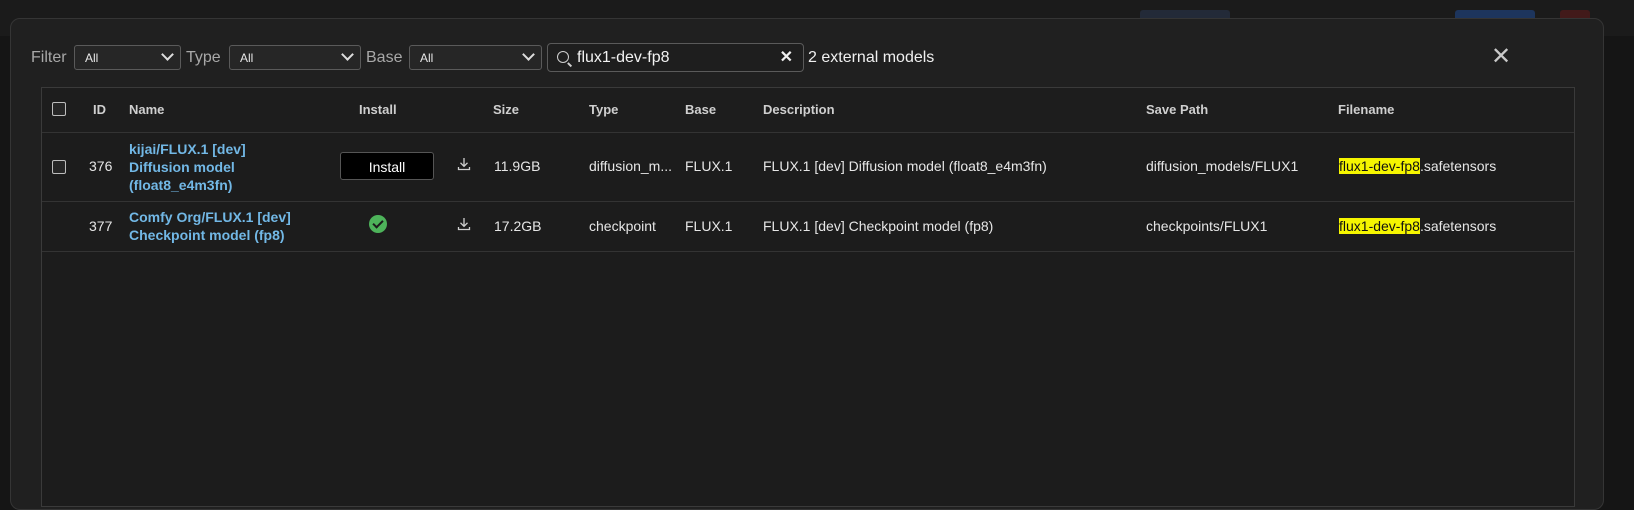  I want to click on filter-label: Filter, so click(49, 57).